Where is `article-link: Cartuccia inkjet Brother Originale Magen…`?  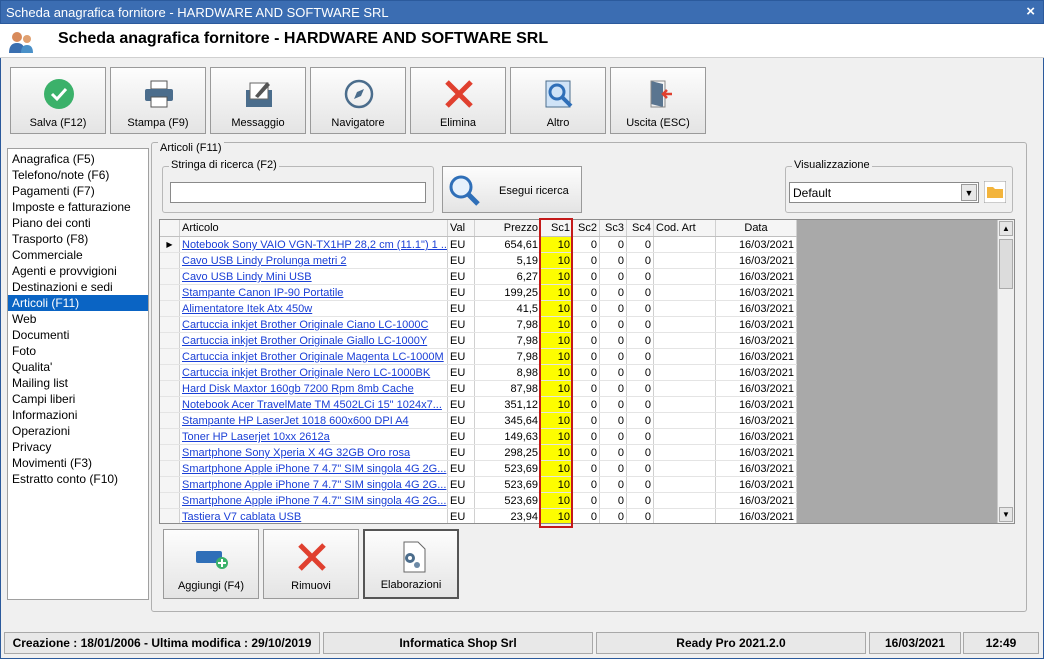
article-link: Cartuccia inkjet Brother Originale Magen… is located at coordinates (314, 356).